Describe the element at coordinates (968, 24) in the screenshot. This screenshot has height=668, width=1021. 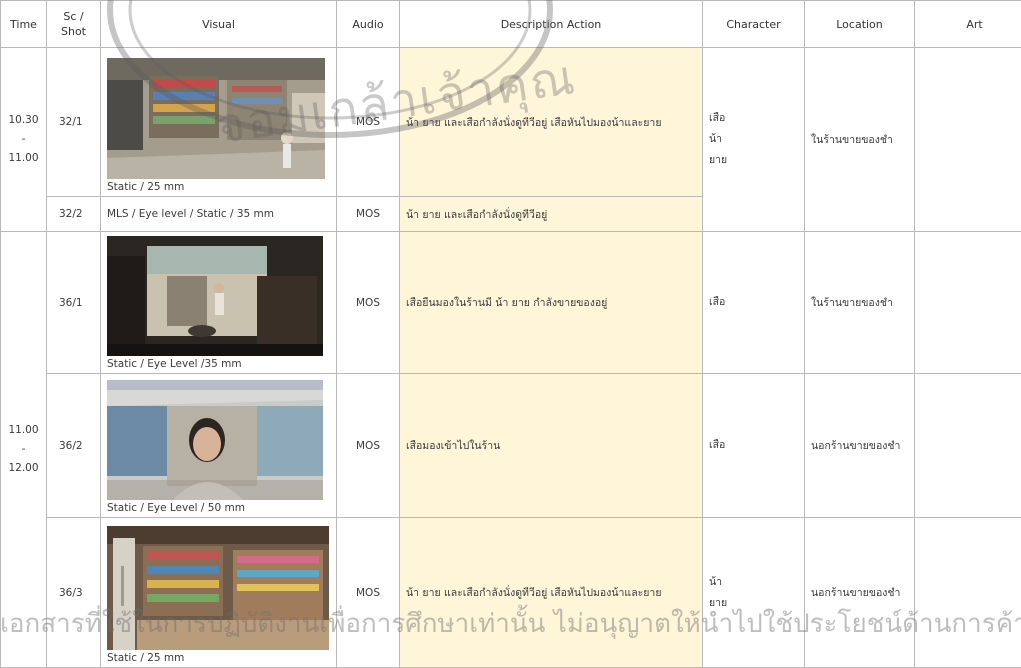
I see `col-header-art: Art` at that location.